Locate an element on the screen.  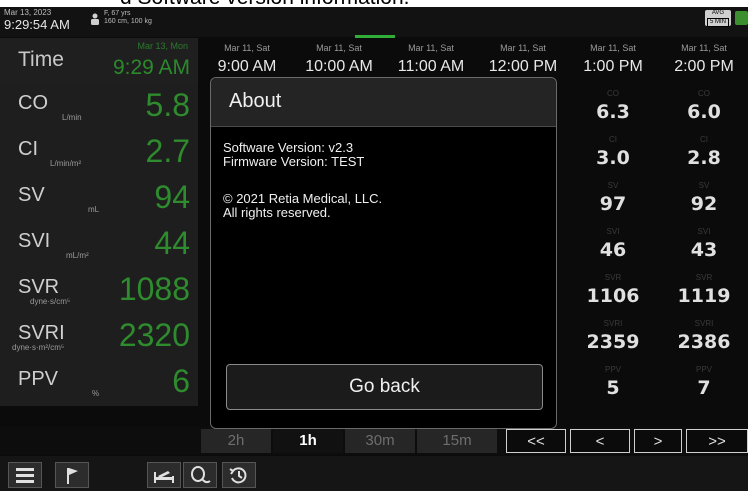
dialog-title: About is located at coordinates (255, 101).